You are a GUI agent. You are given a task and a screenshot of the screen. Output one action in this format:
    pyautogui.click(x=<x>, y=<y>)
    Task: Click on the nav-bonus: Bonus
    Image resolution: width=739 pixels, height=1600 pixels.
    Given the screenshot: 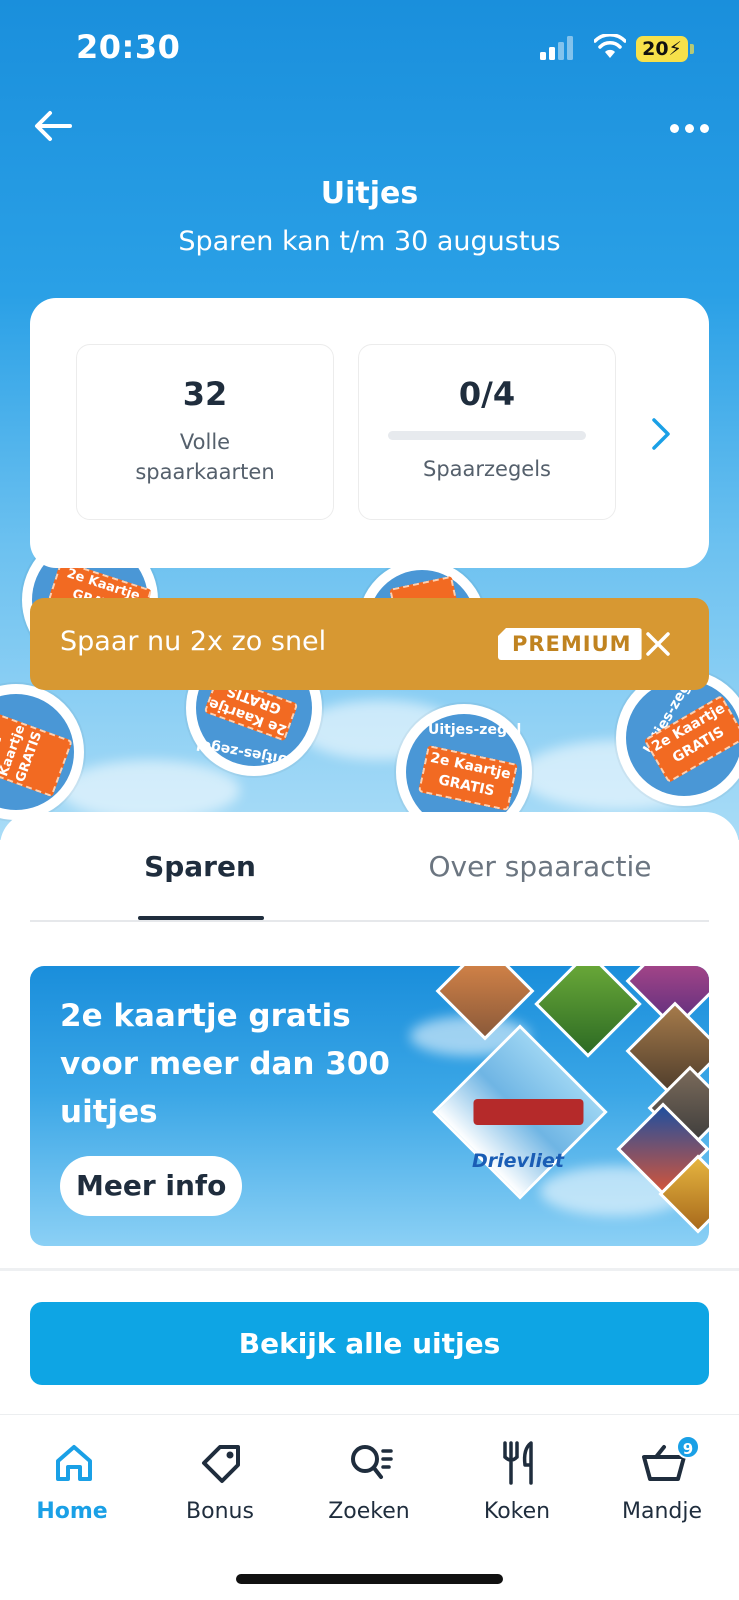 What is the action you would take?
    pyautogui.click(x=220, y=1475)
    